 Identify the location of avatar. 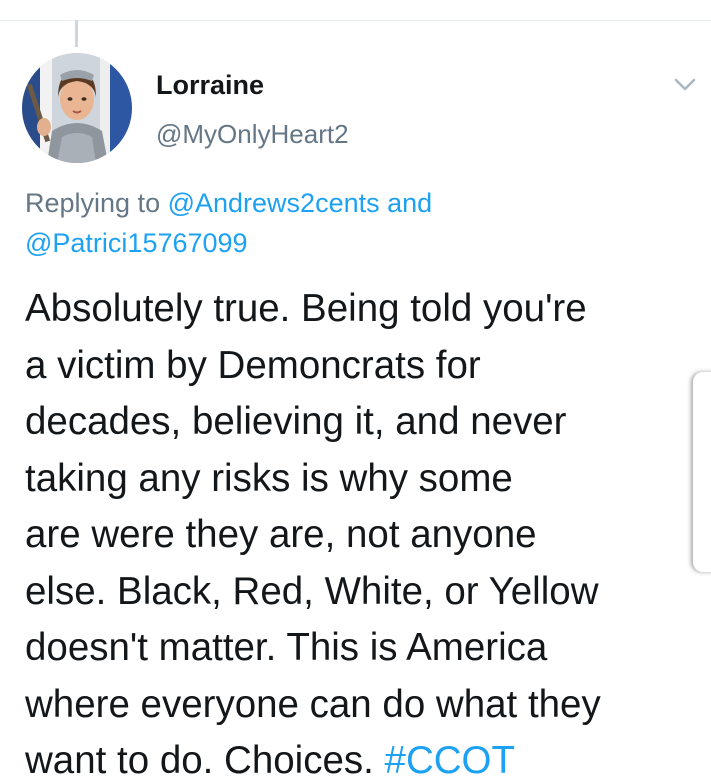
(77, 108).